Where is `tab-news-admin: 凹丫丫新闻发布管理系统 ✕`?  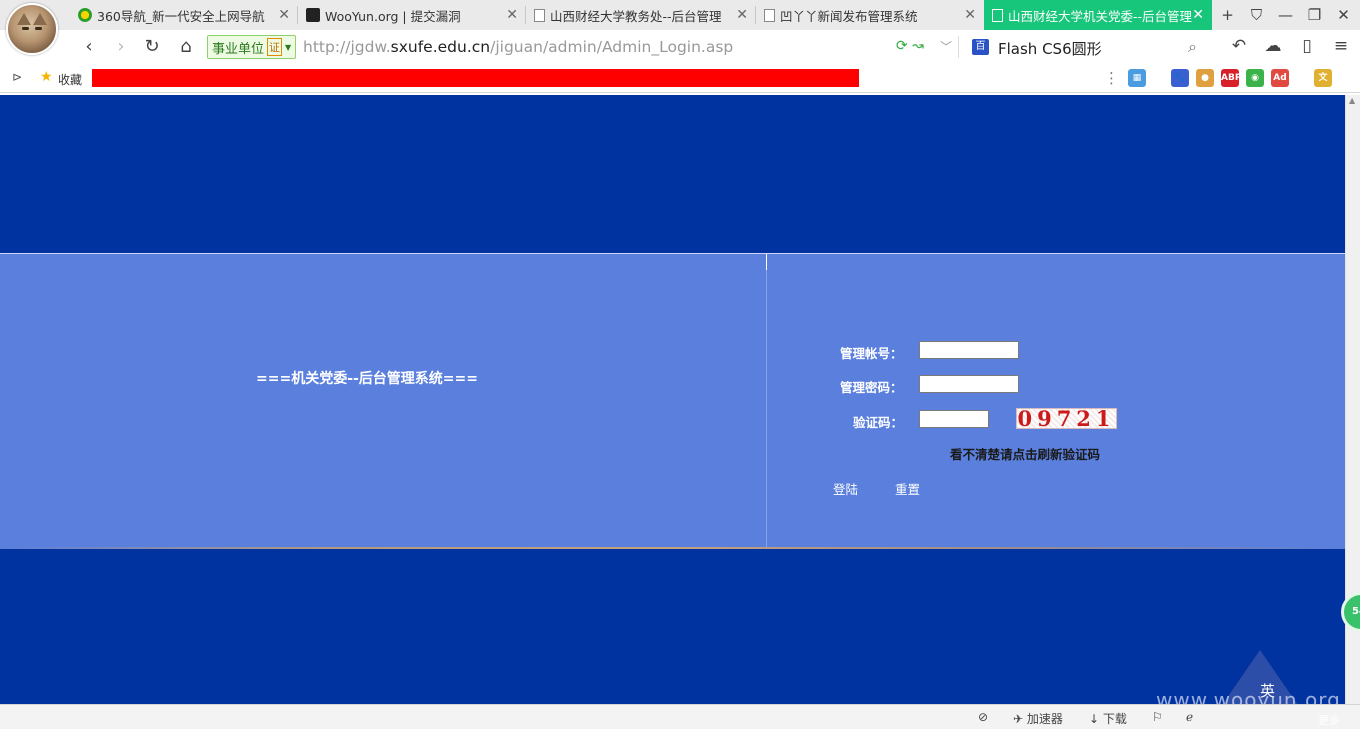
tab-news-admin: 凹丫丫新闻发布管理系统 ✕ is located at coordinates (870, 15).